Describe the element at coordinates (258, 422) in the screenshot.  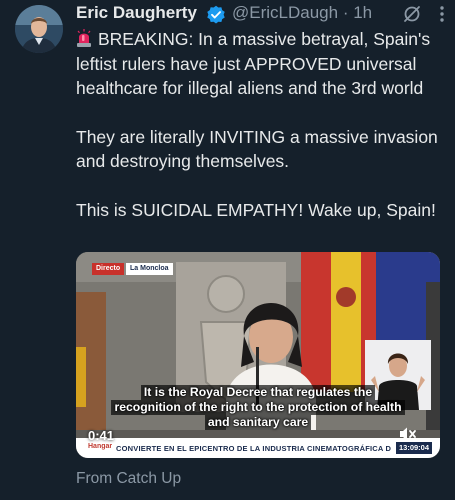
I see `subtitle-line: and sanitary care` at that location.